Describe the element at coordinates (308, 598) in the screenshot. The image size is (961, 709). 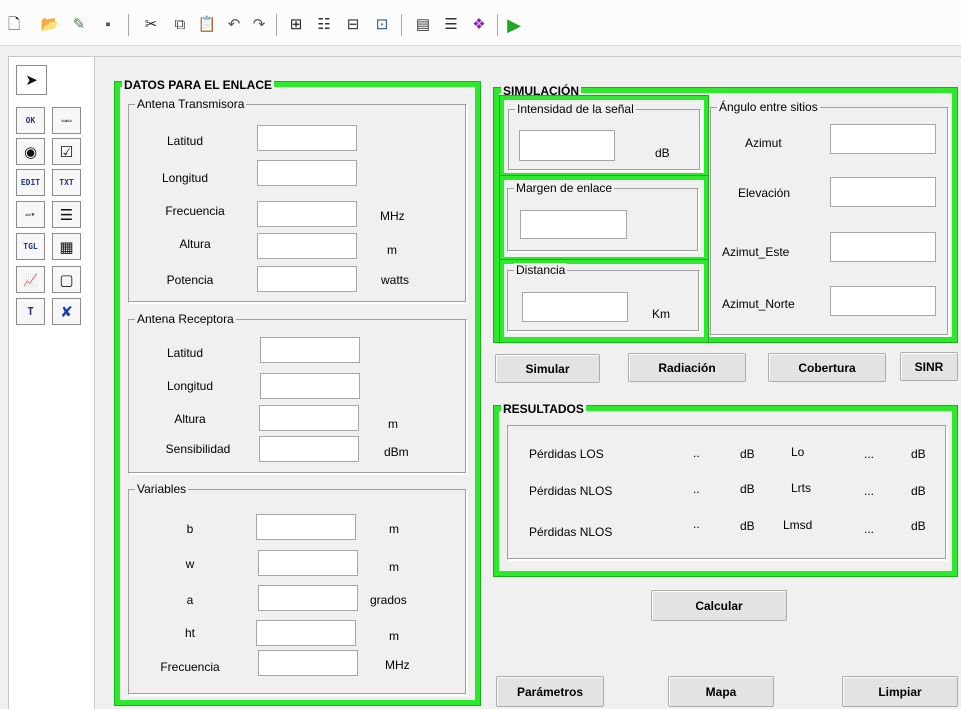
I see `var-a-input` at that location.